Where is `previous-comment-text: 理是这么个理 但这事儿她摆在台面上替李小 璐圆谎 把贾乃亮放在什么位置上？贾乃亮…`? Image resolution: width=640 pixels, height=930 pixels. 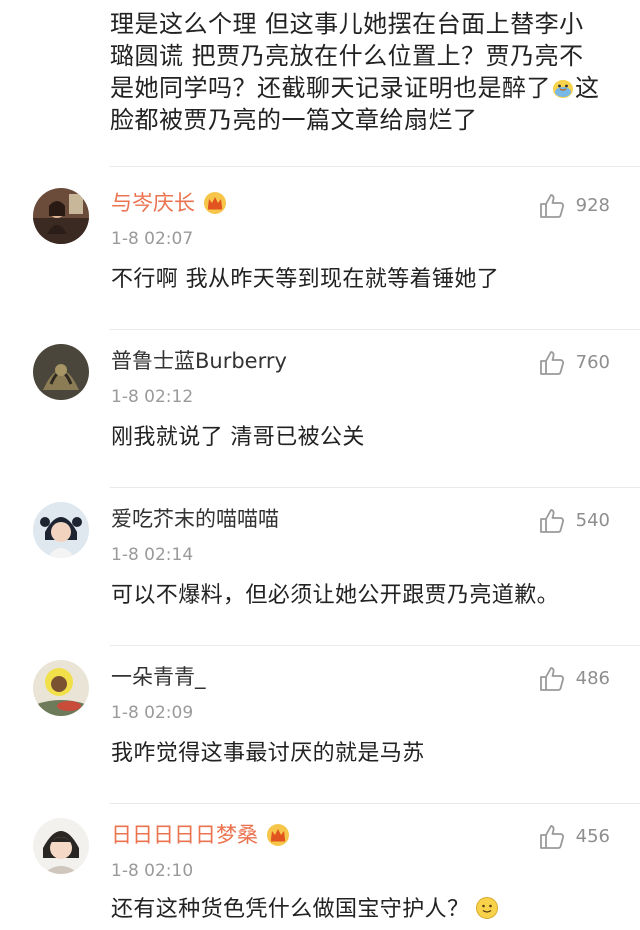 previous-comment-text: 理是这么个理 但这事儿她摆在台面上替李小 璐圆谎 把贾乃亮放在什么位置上？贾乃亮… is located at coordinates (367, 72).